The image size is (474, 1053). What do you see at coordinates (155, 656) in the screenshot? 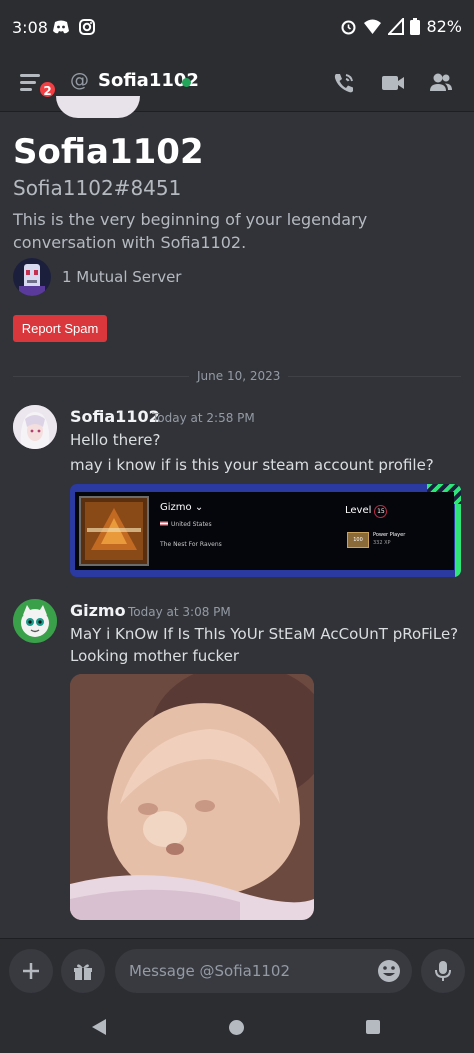
I see `message-text: Looking mother fucker` at bounding box center [155, 656].